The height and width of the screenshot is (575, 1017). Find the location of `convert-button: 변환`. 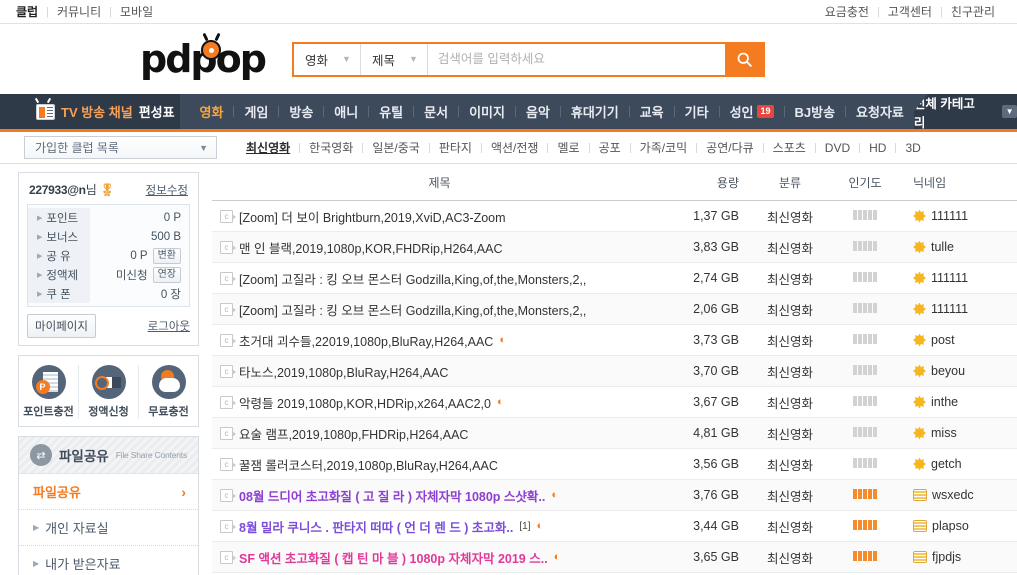

convert-button: 변환 is located at coordinates (166, 255).